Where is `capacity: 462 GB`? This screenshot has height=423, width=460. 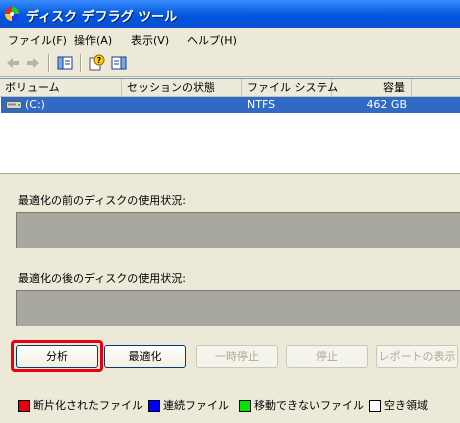
capacity: 462 GB is located at coordinates (386, 104).